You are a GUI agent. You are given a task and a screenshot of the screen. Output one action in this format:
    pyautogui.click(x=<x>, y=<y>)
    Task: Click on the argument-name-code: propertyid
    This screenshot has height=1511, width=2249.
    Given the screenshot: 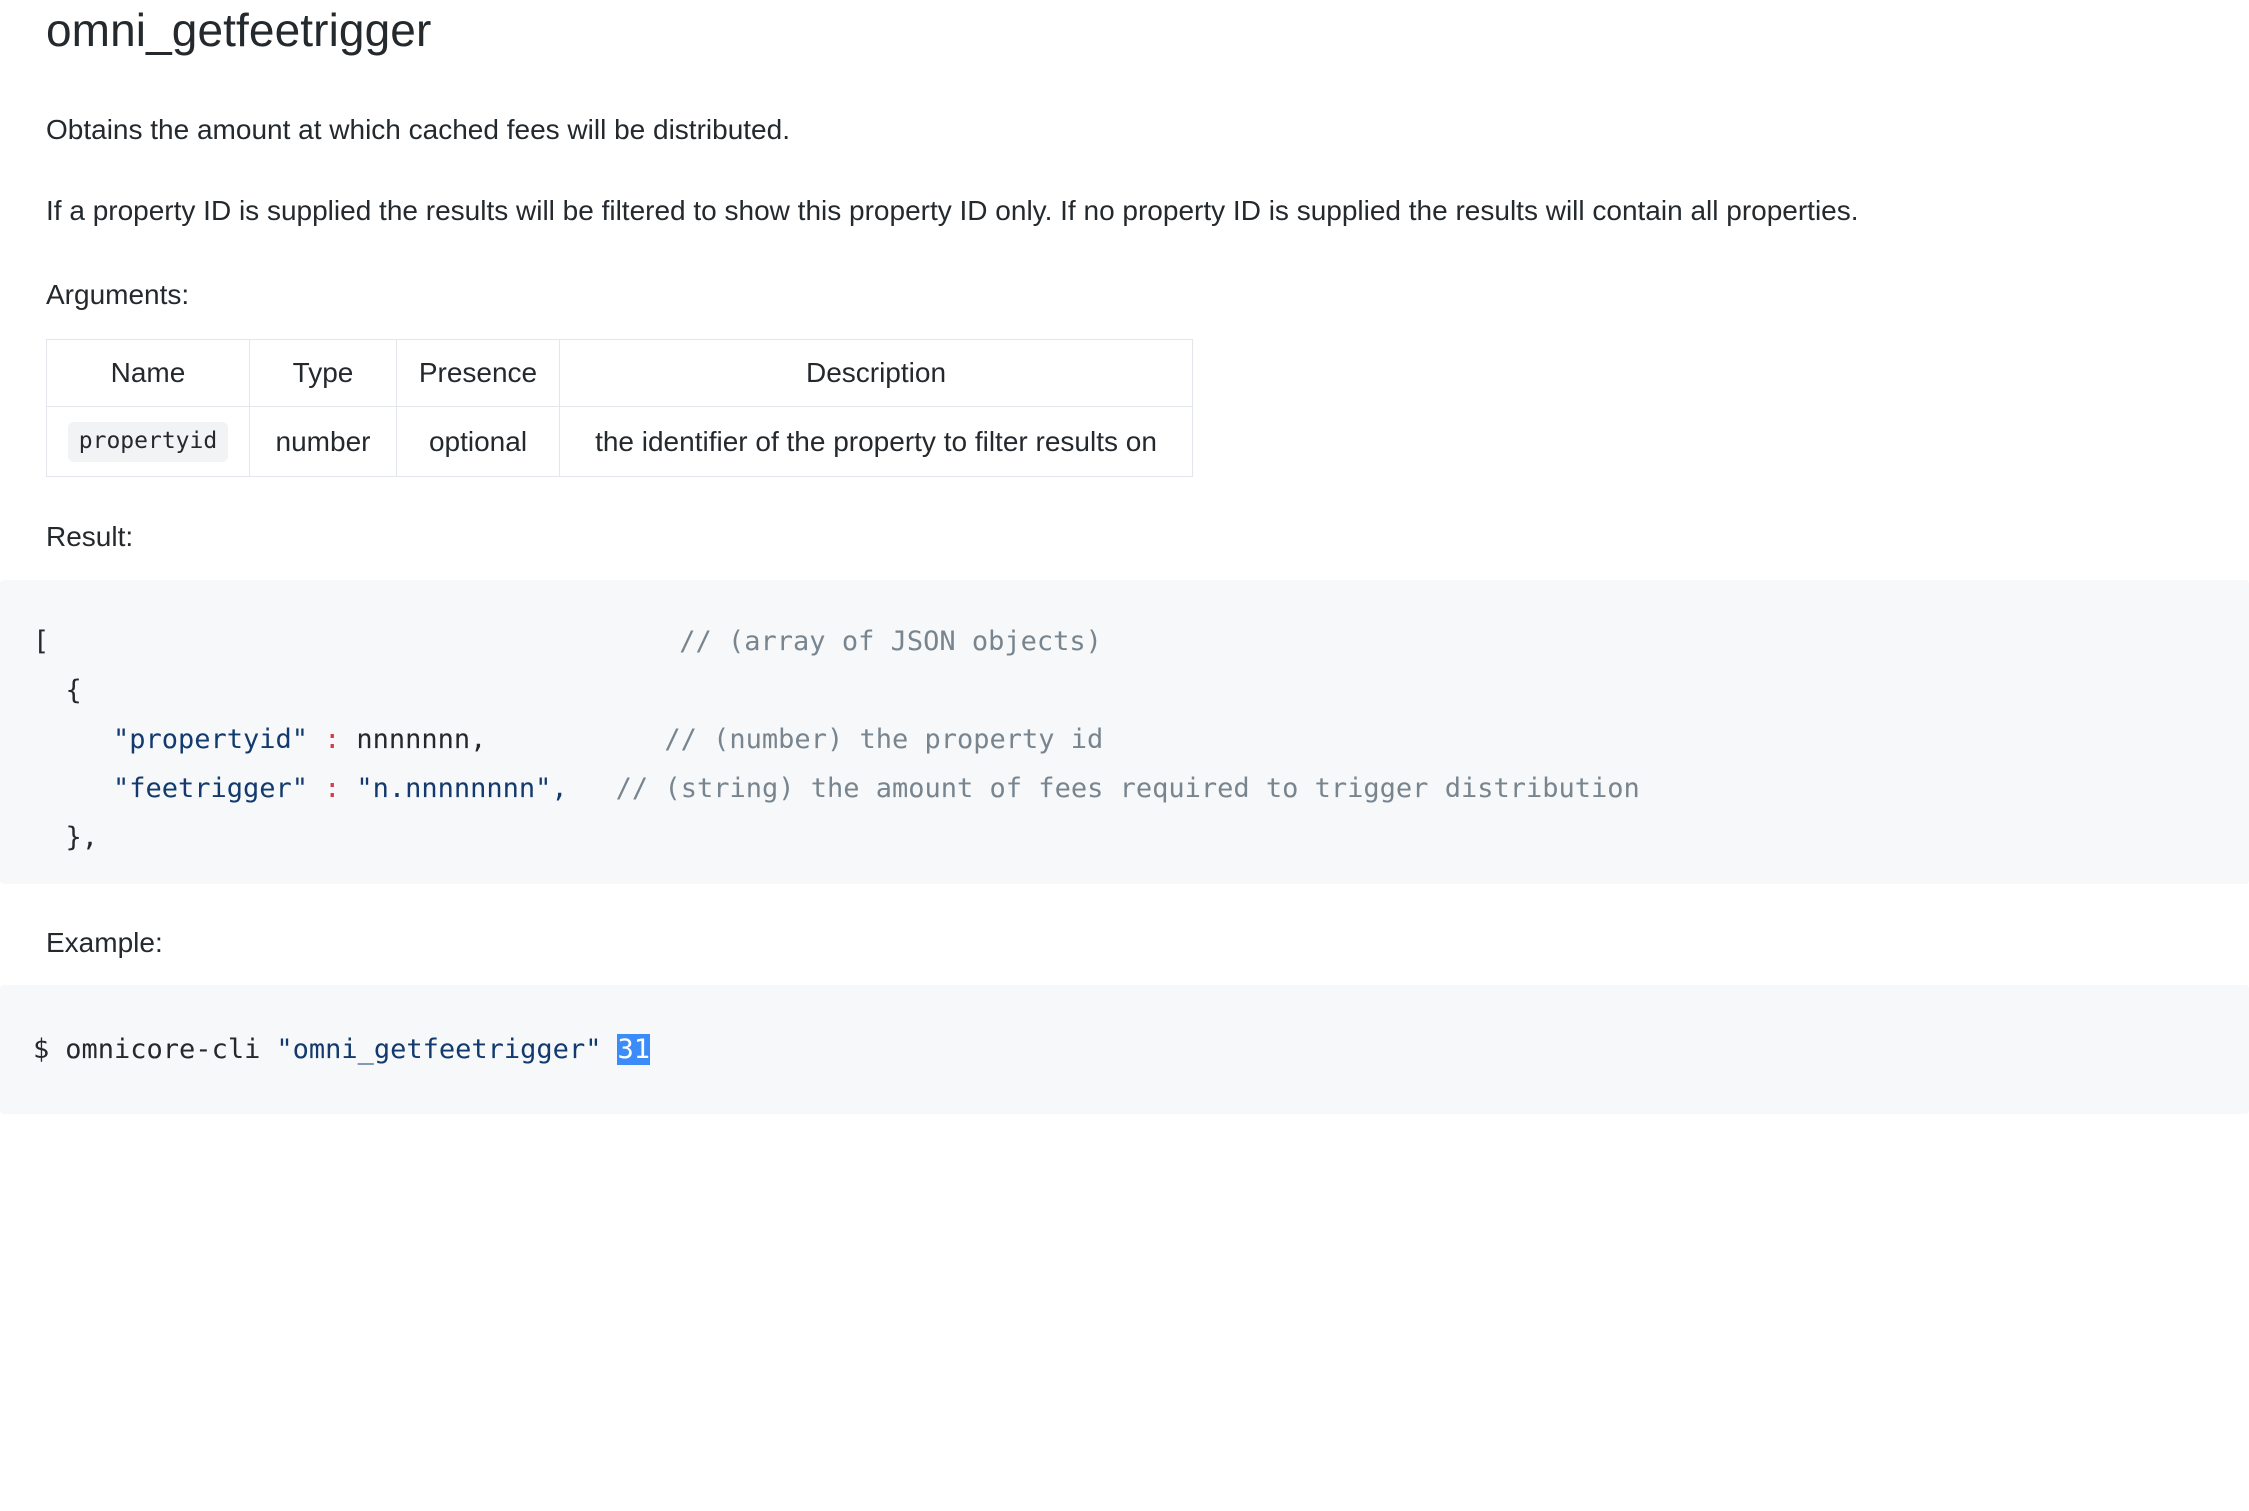 What is the action you would take?
    pyautogui.click(x=148, y=441)
    